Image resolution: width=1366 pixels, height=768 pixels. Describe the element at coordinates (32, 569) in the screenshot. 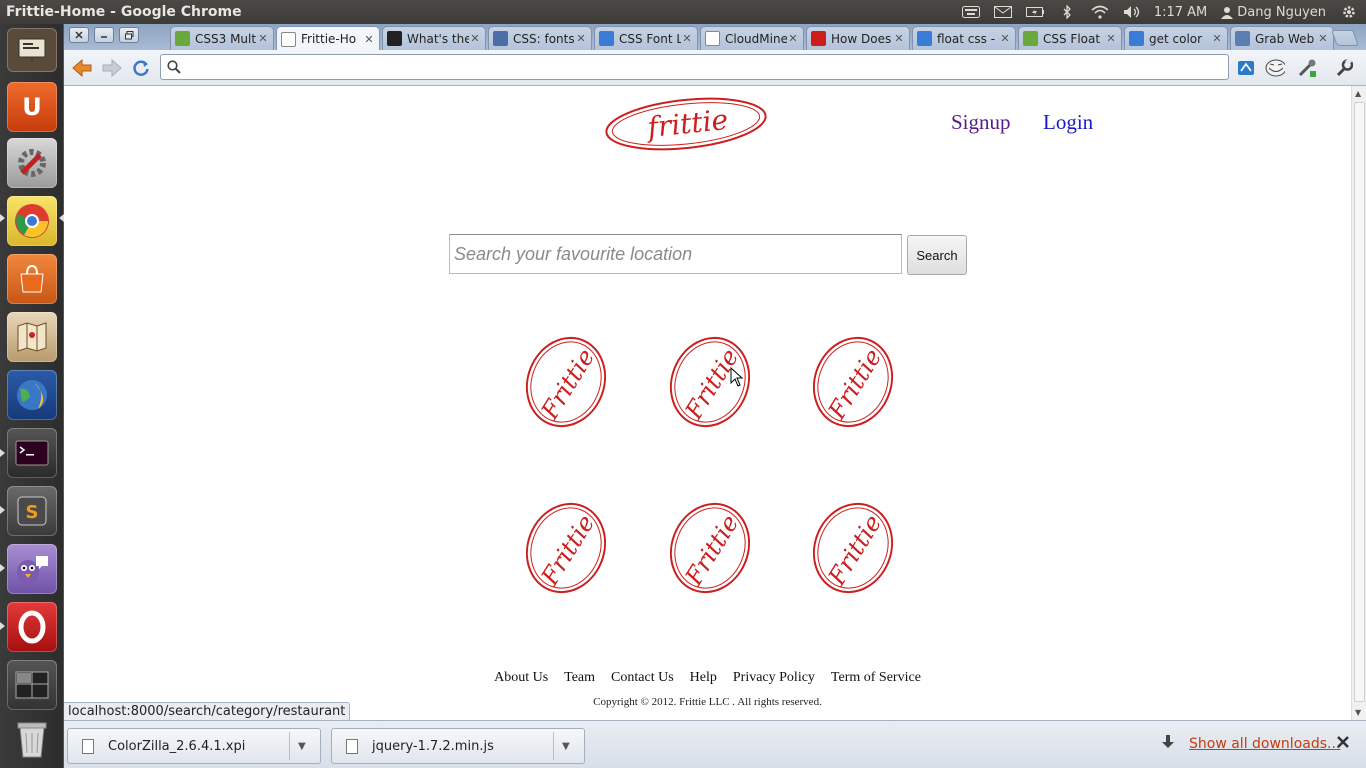

I see `launcher-pidgin-icon` at that location.